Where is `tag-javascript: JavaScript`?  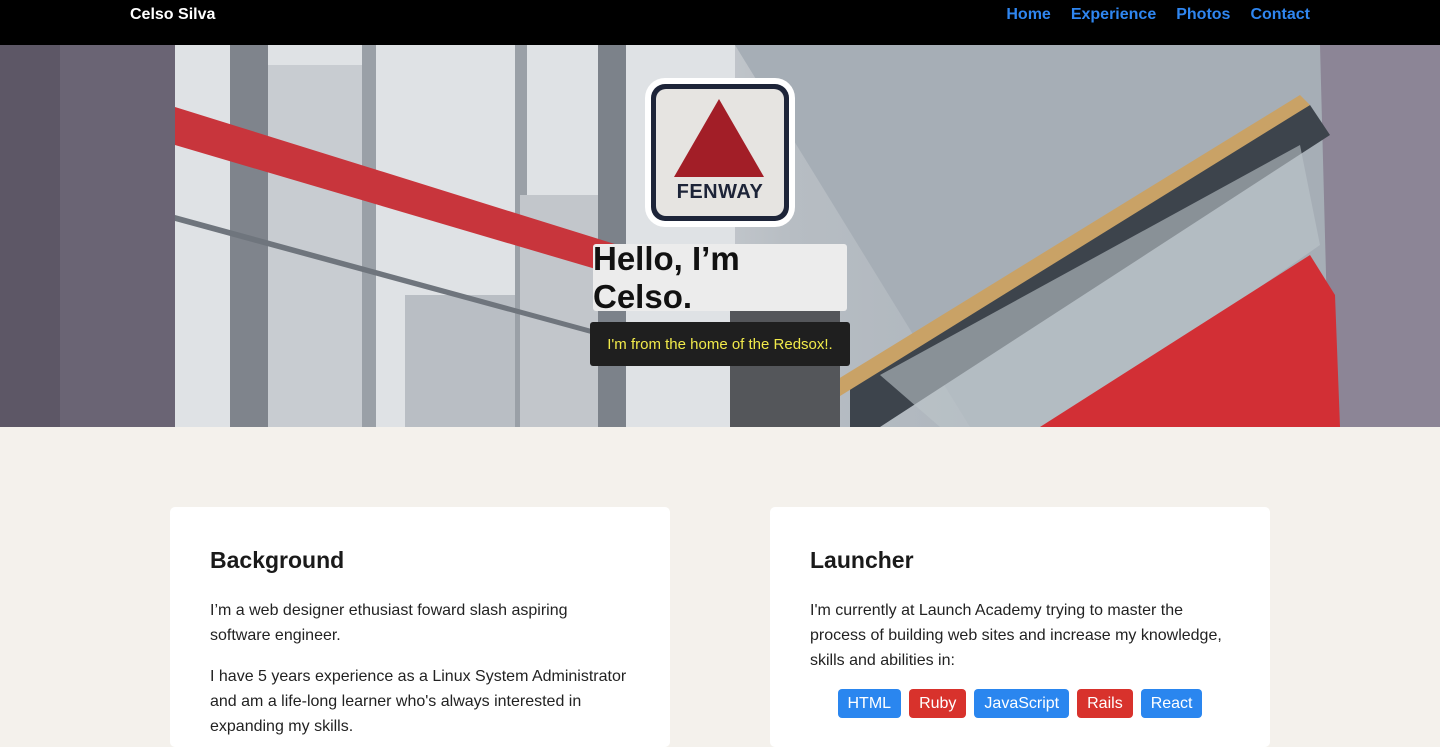
tag-javascript: JavaScript is located at coordinates (1022, 703).